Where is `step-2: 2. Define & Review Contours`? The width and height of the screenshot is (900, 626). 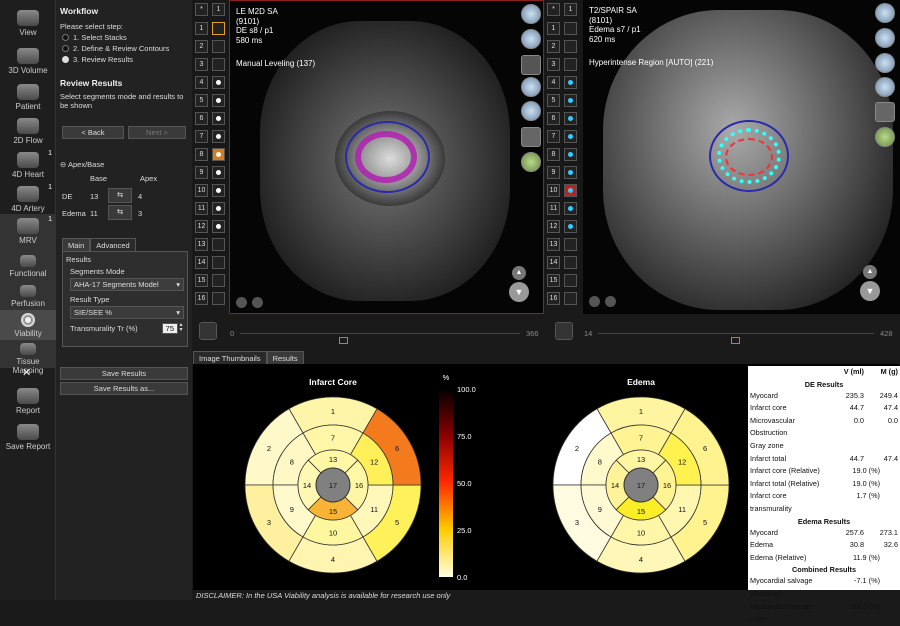
step-2: 2. Define & Review Contours is located at coordinates (125, 48).